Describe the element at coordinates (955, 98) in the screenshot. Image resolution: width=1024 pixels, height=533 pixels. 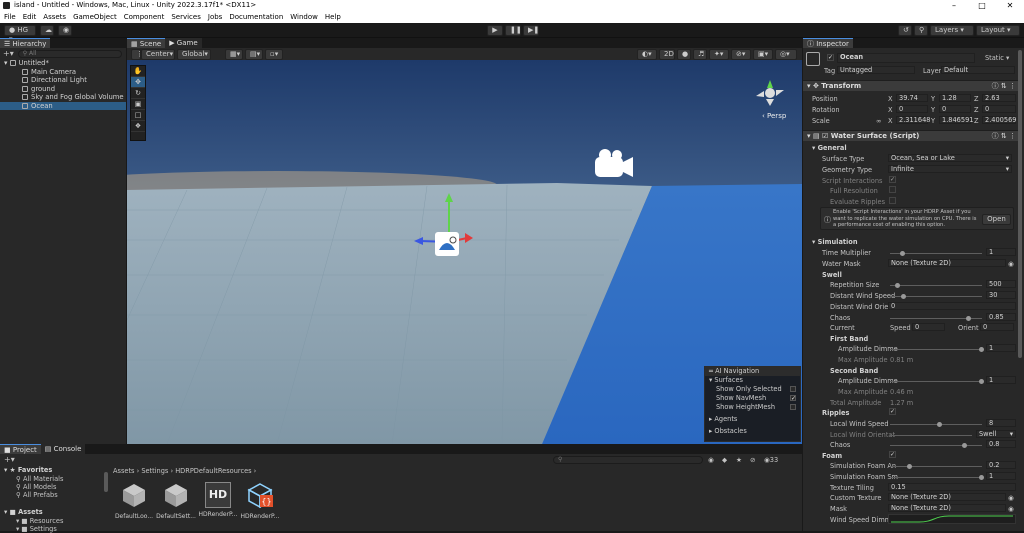
I see `position-y-field: 1.28` at that location.